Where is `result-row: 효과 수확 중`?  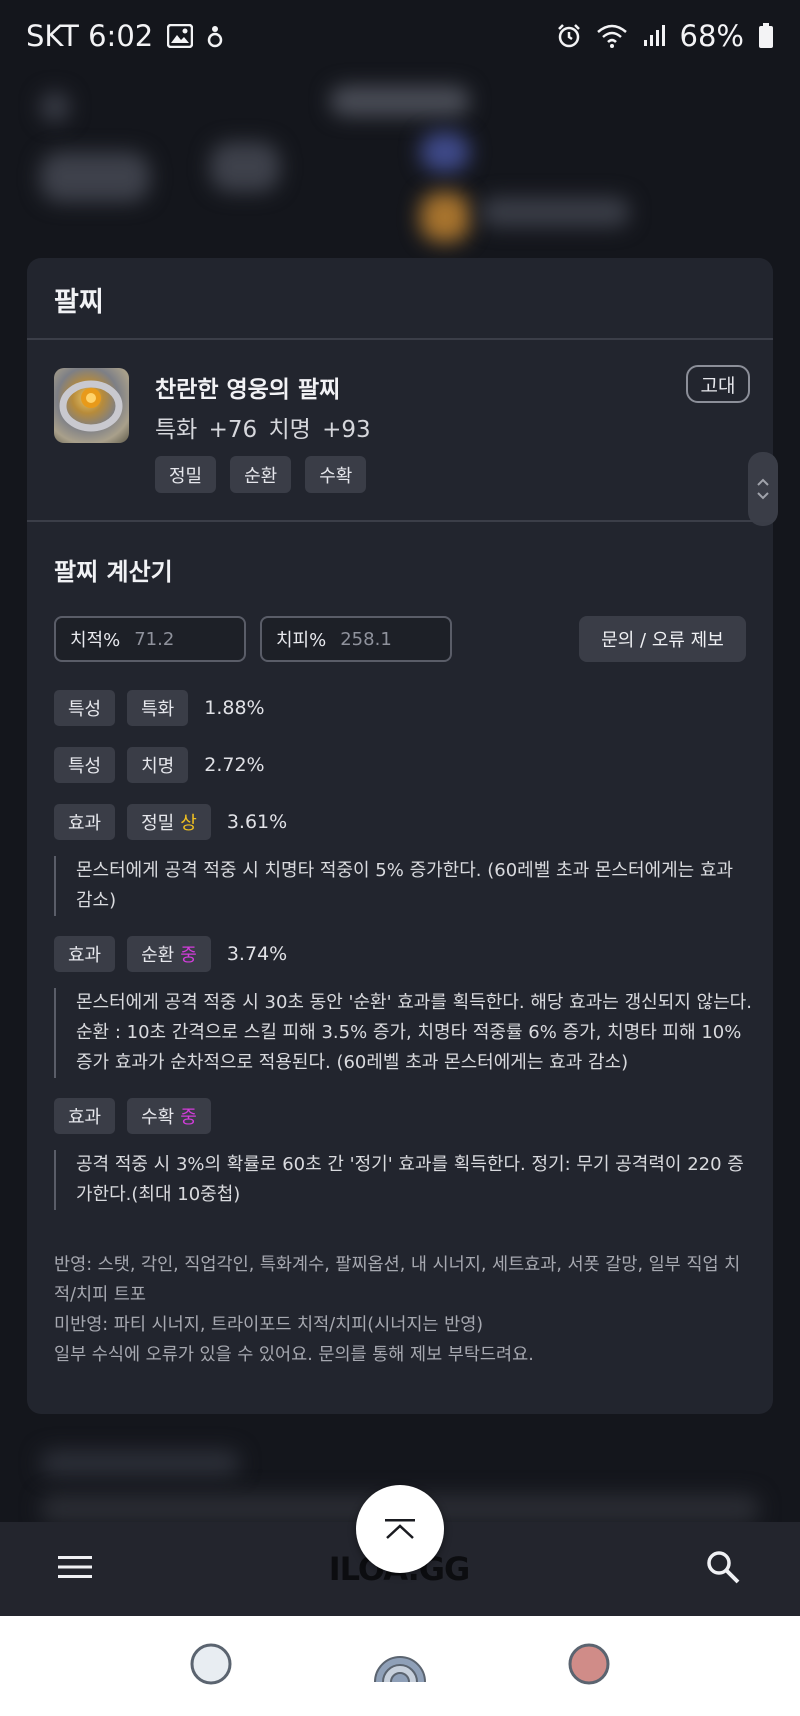 result-row: 효과 수확 중 is located at coordinates (132, 1116).